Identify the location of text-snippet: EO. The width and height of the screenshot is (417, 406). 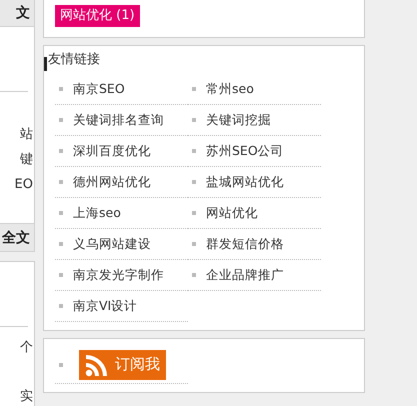
(24, 185).